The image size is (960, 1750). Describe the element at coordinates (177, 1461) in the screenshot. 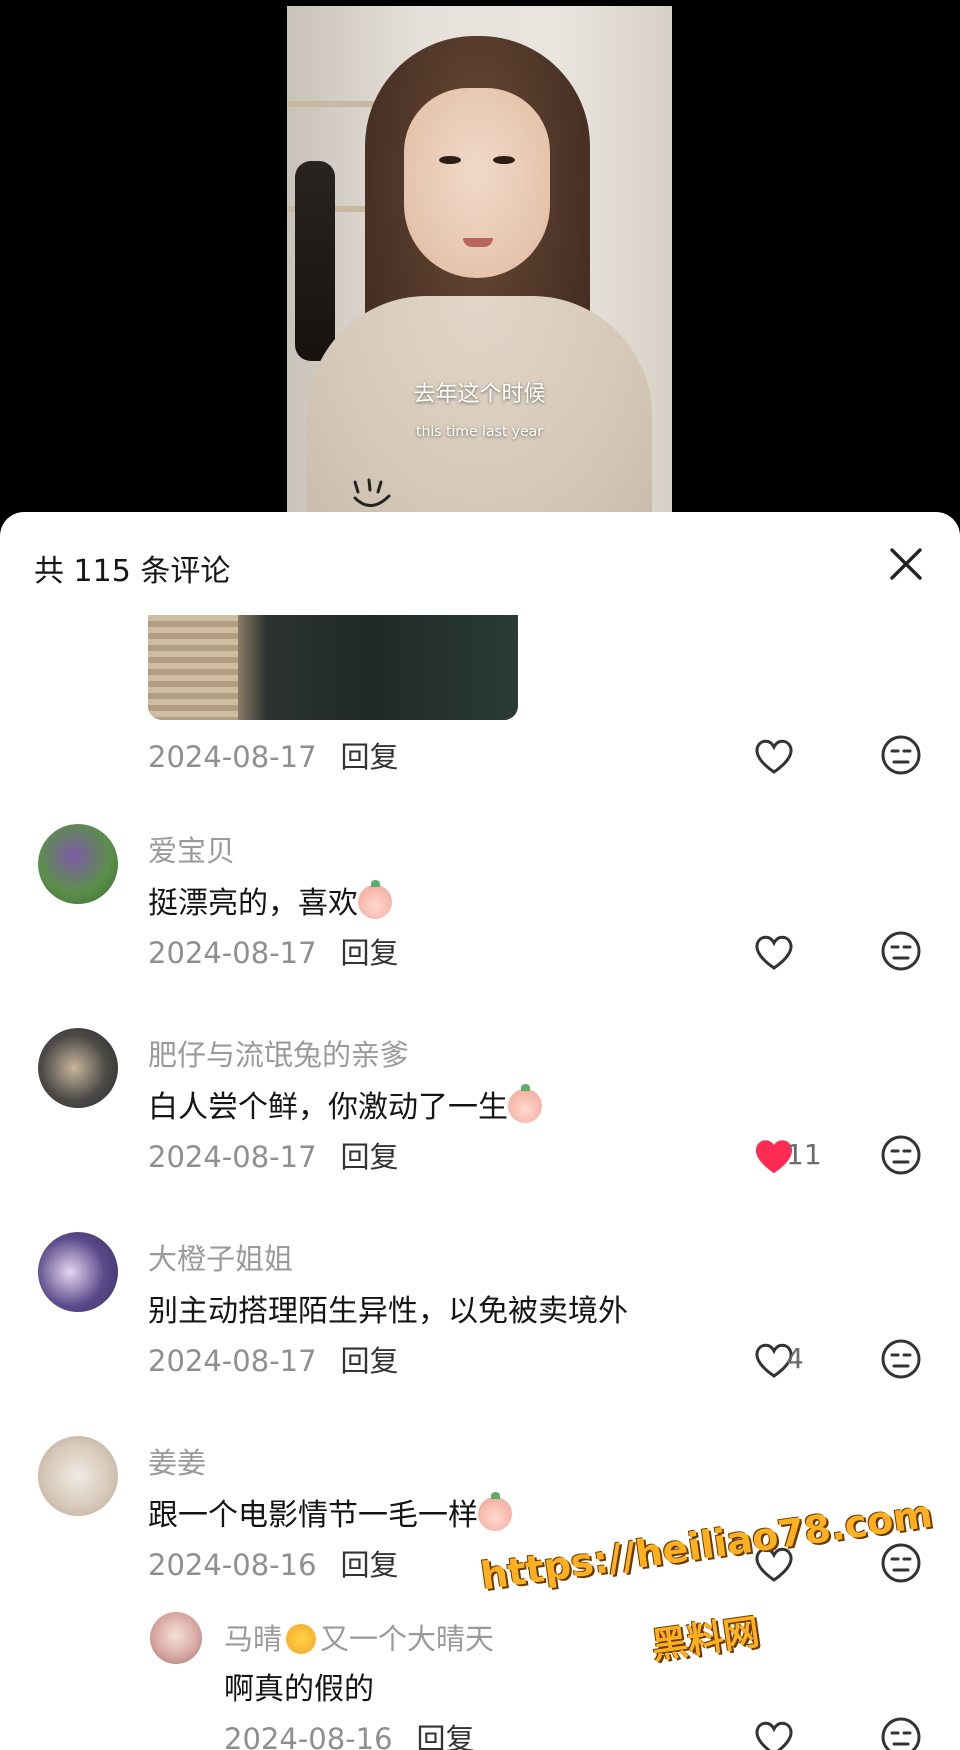

I see `comment-author: 姜姜` at that location.